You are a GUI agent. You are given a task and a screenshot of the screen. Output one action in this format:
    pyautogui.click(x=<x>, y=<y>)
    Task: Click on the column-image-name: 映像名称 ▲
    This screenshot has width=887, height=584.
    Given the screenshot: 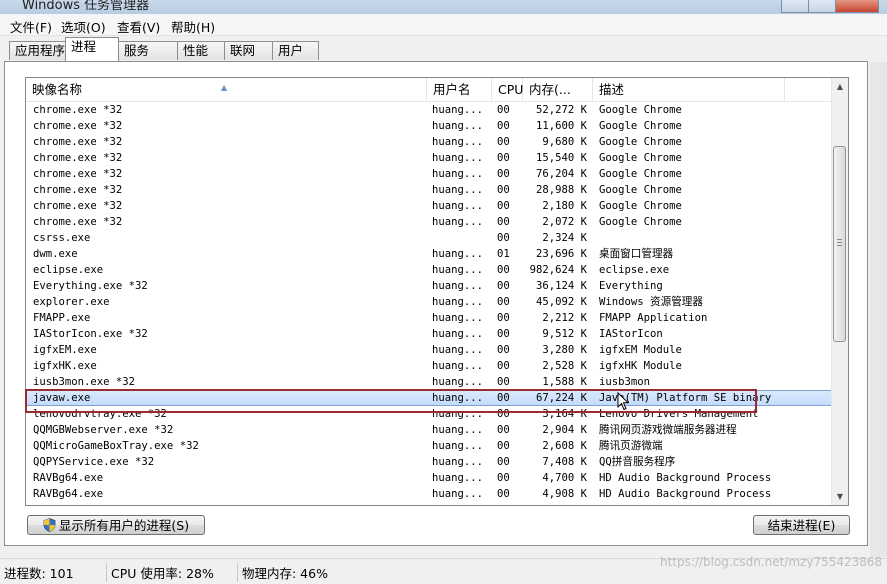 What is the action you would take?
    pyautogui.click(x=226, y=89)
    